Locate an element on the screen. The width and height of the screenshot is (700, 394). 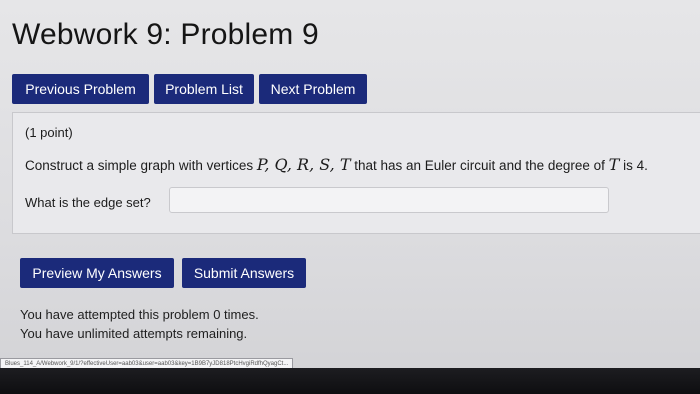
previous-problem-button: Previous Problem is located at coordinates (80, 89).